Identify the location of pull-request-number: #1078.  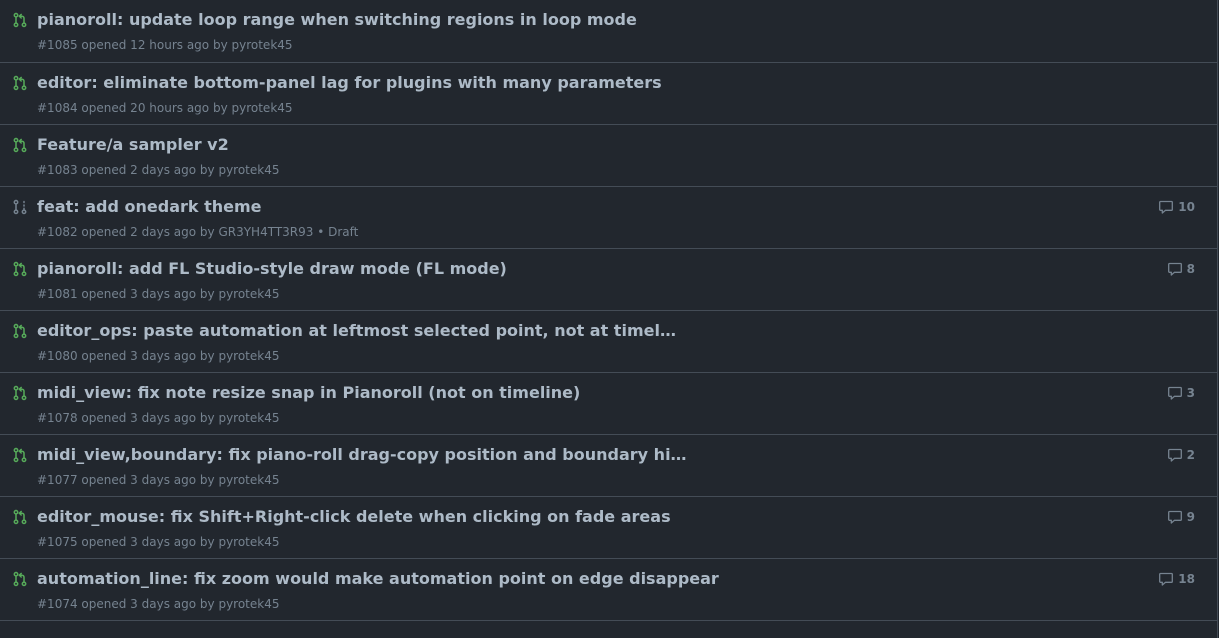
(57, 418).